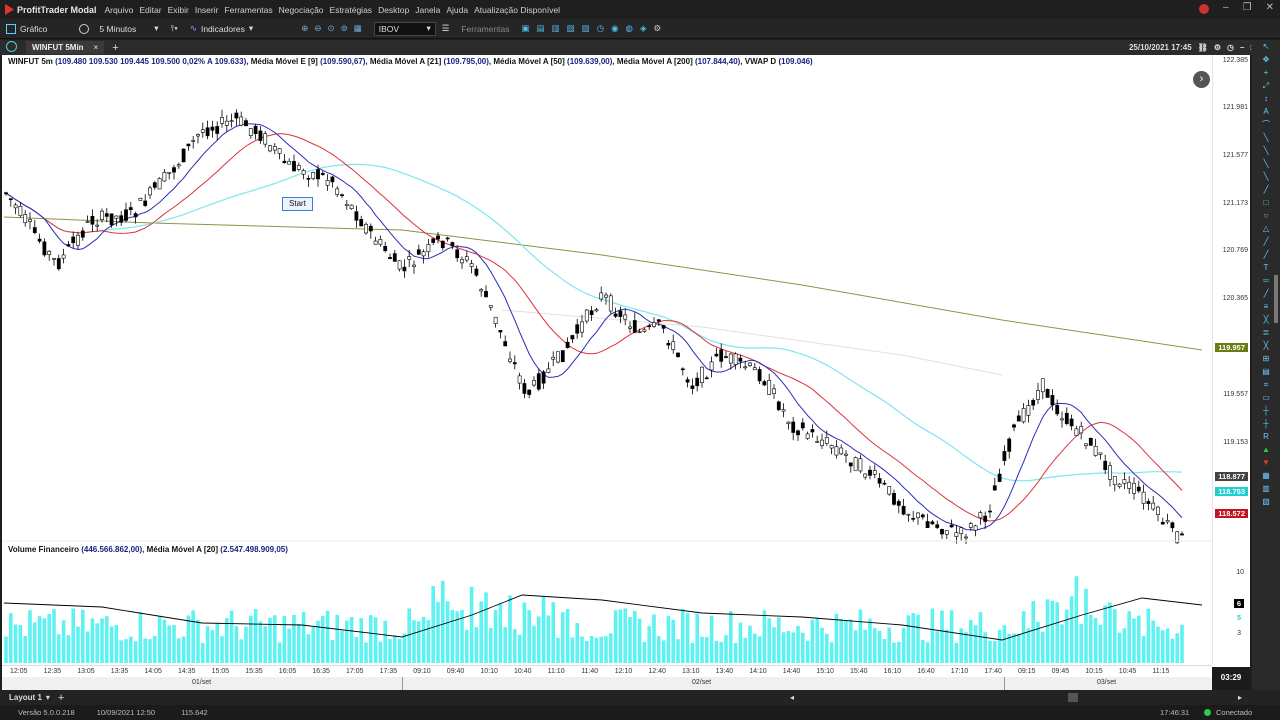 This screenshot has width=1280, height=720. What do you see at coordinates (1230, 47) in the screenshot?
I see `history-icon: ◷` at bounding box center [1230, 47].